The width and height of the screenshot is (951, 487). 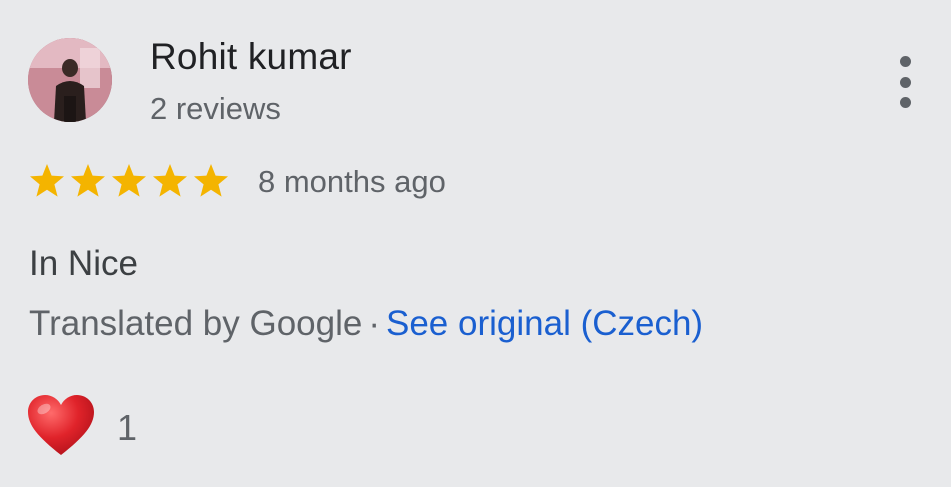 I want to click on more-options-button, so click(x=905, y=82).